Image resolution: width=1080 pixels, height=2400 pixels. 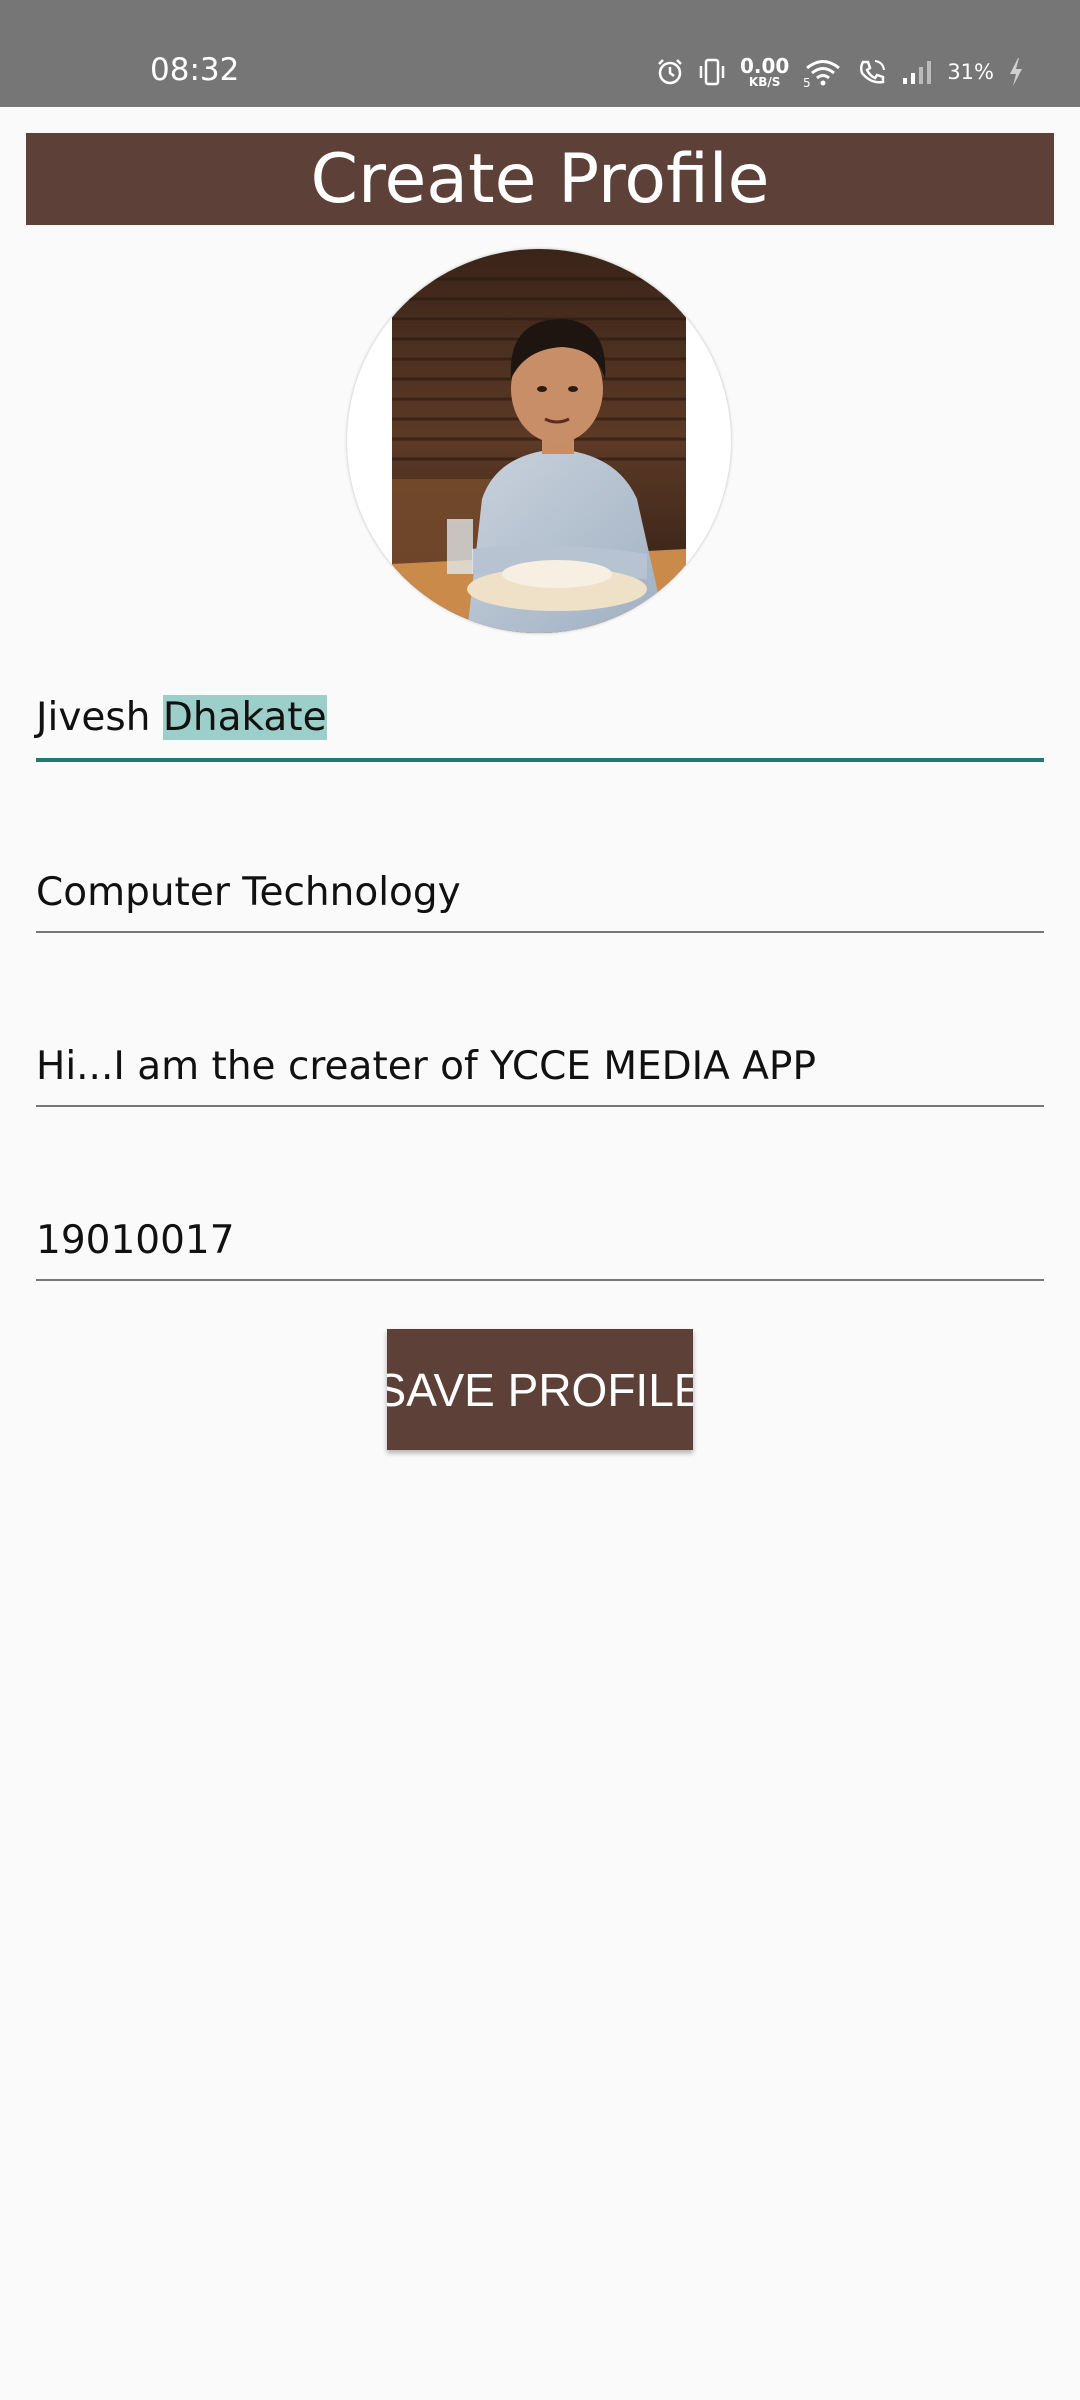 I want to click on department-field-underline, so click(x=540, y=932).